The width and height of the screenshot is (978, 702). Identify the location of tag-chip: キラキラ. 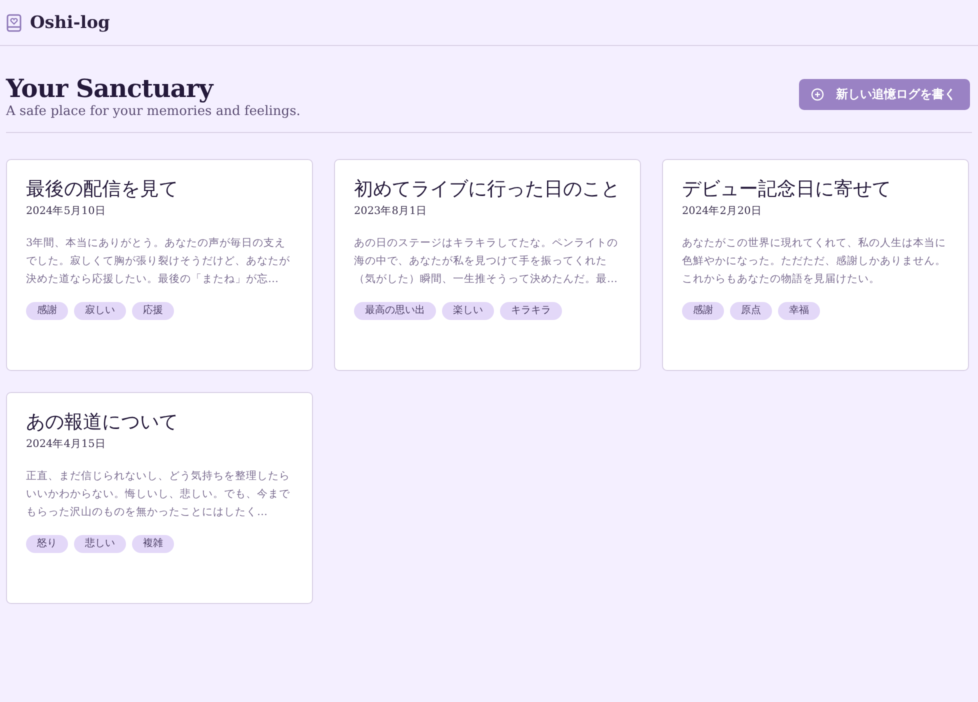
(531, 311).